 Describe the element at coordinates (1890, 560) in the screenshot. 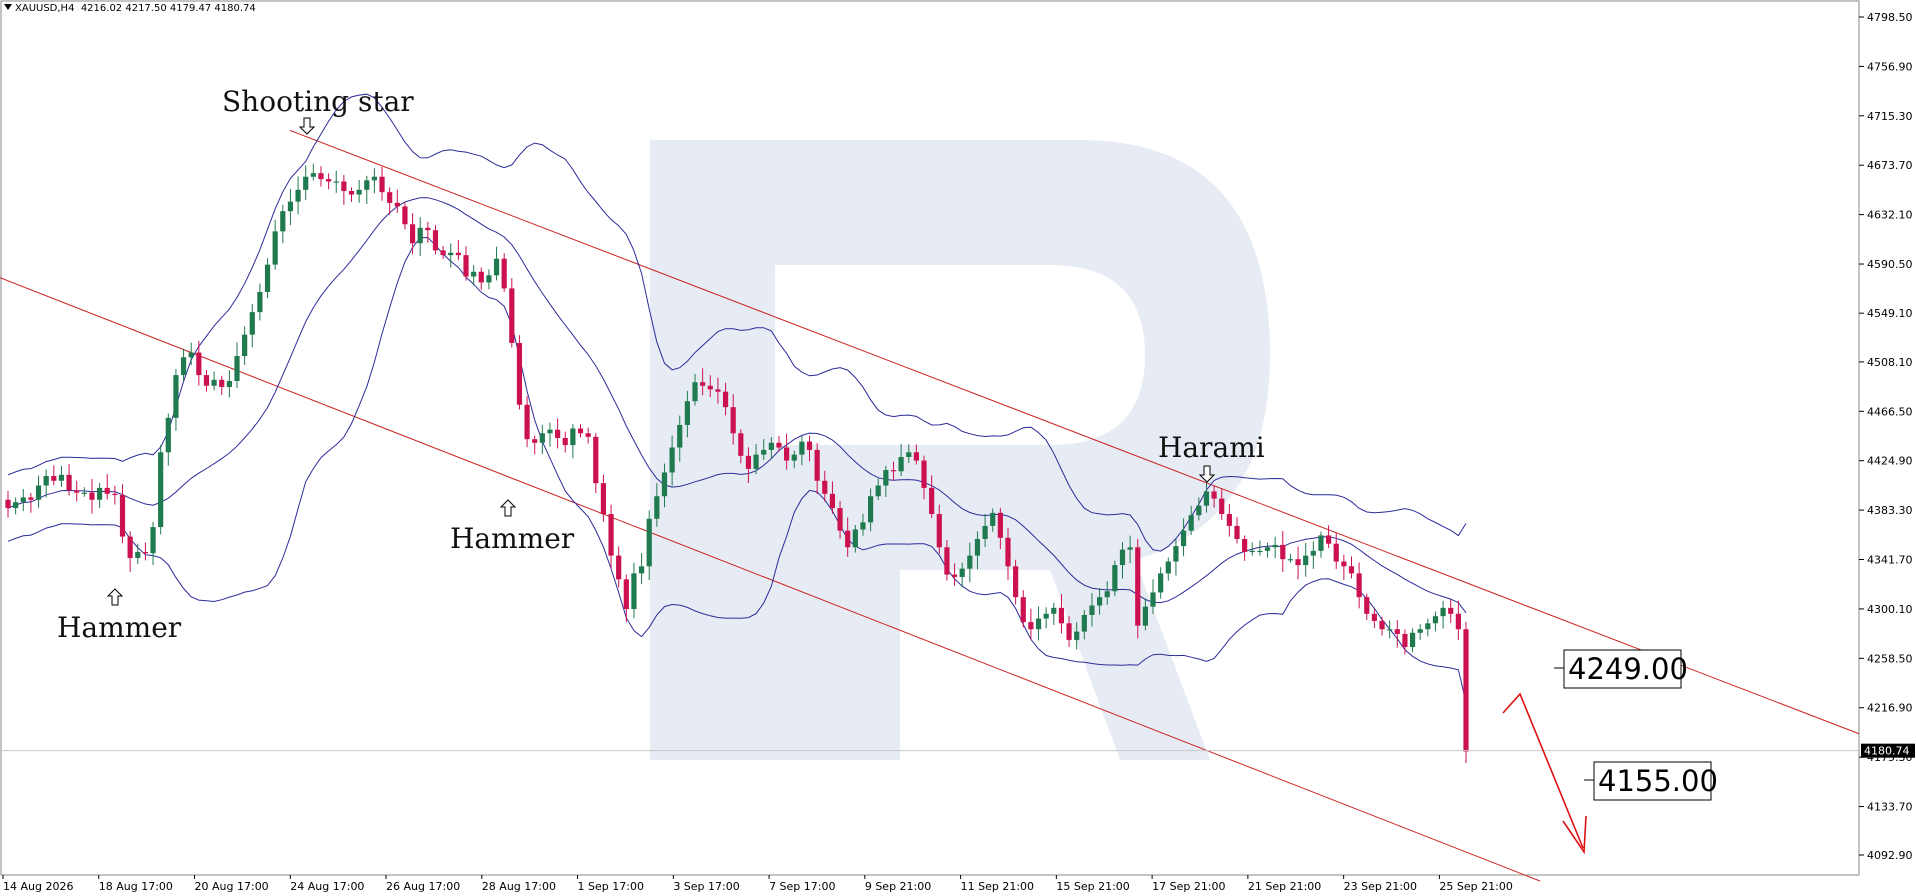

I see `price-tick-label: 4341.70` at that location.